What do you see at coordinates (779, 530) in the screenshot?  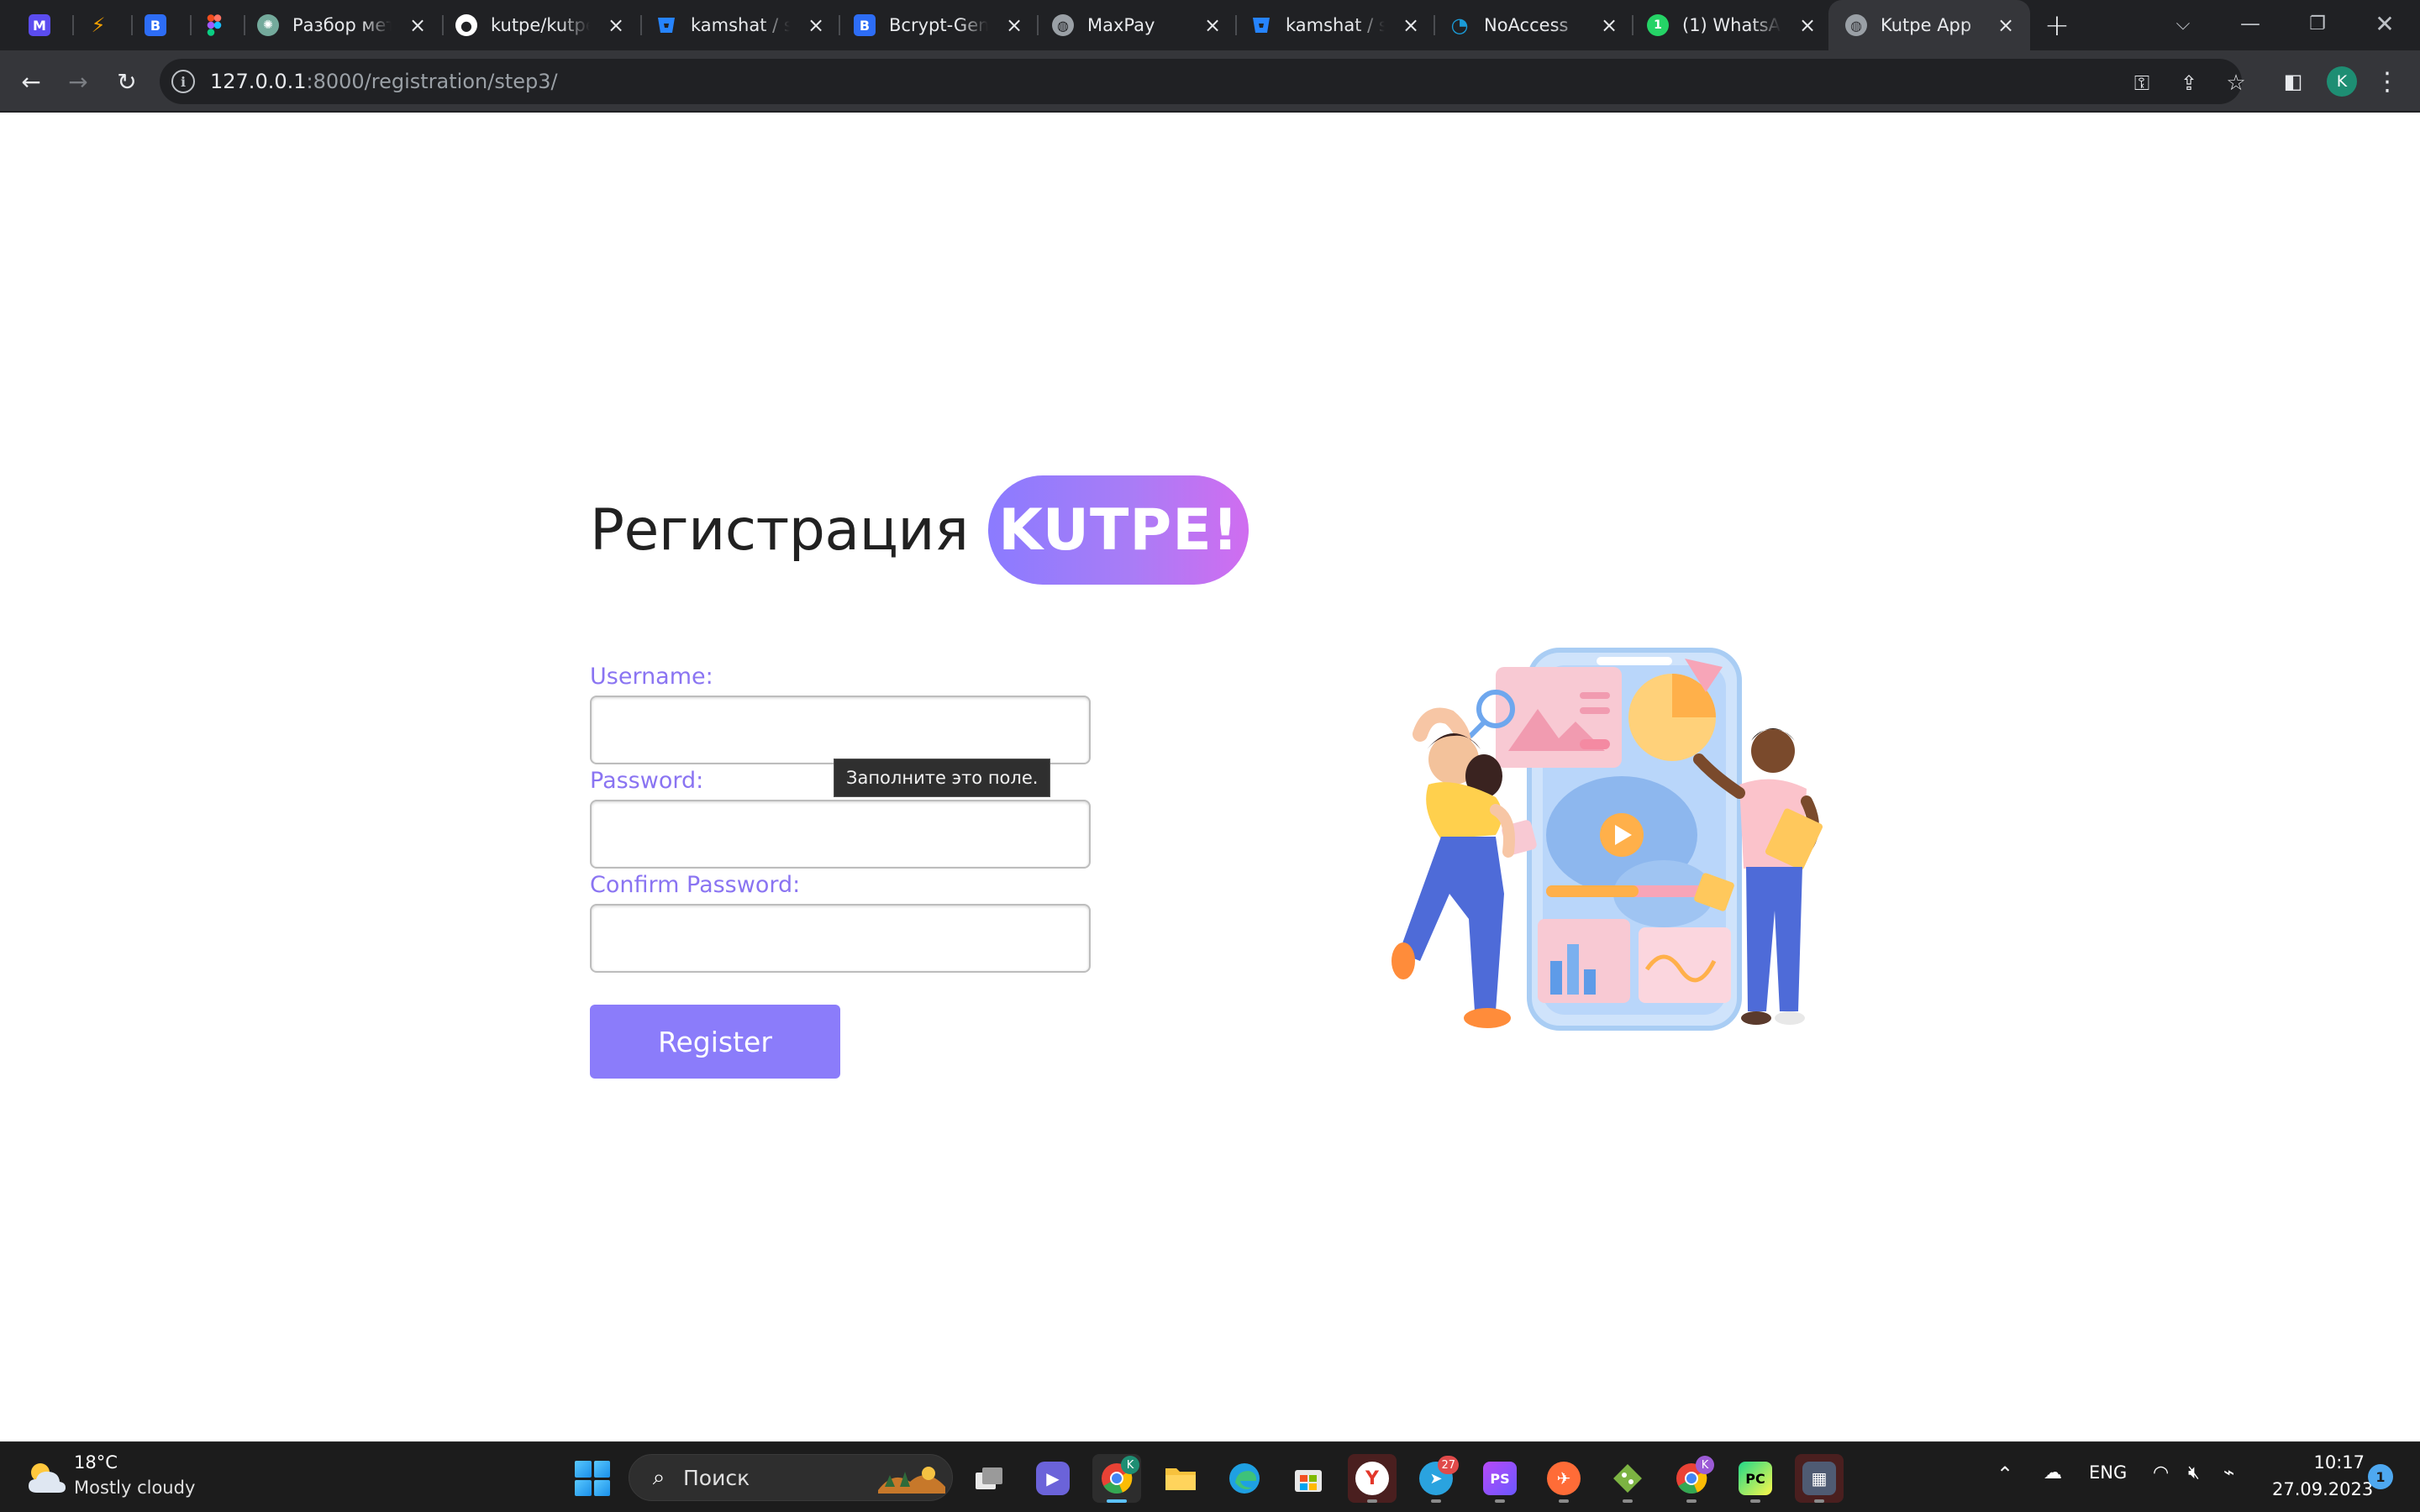 I see `heading-text: Регистрация` at bounding box center [779, 530].